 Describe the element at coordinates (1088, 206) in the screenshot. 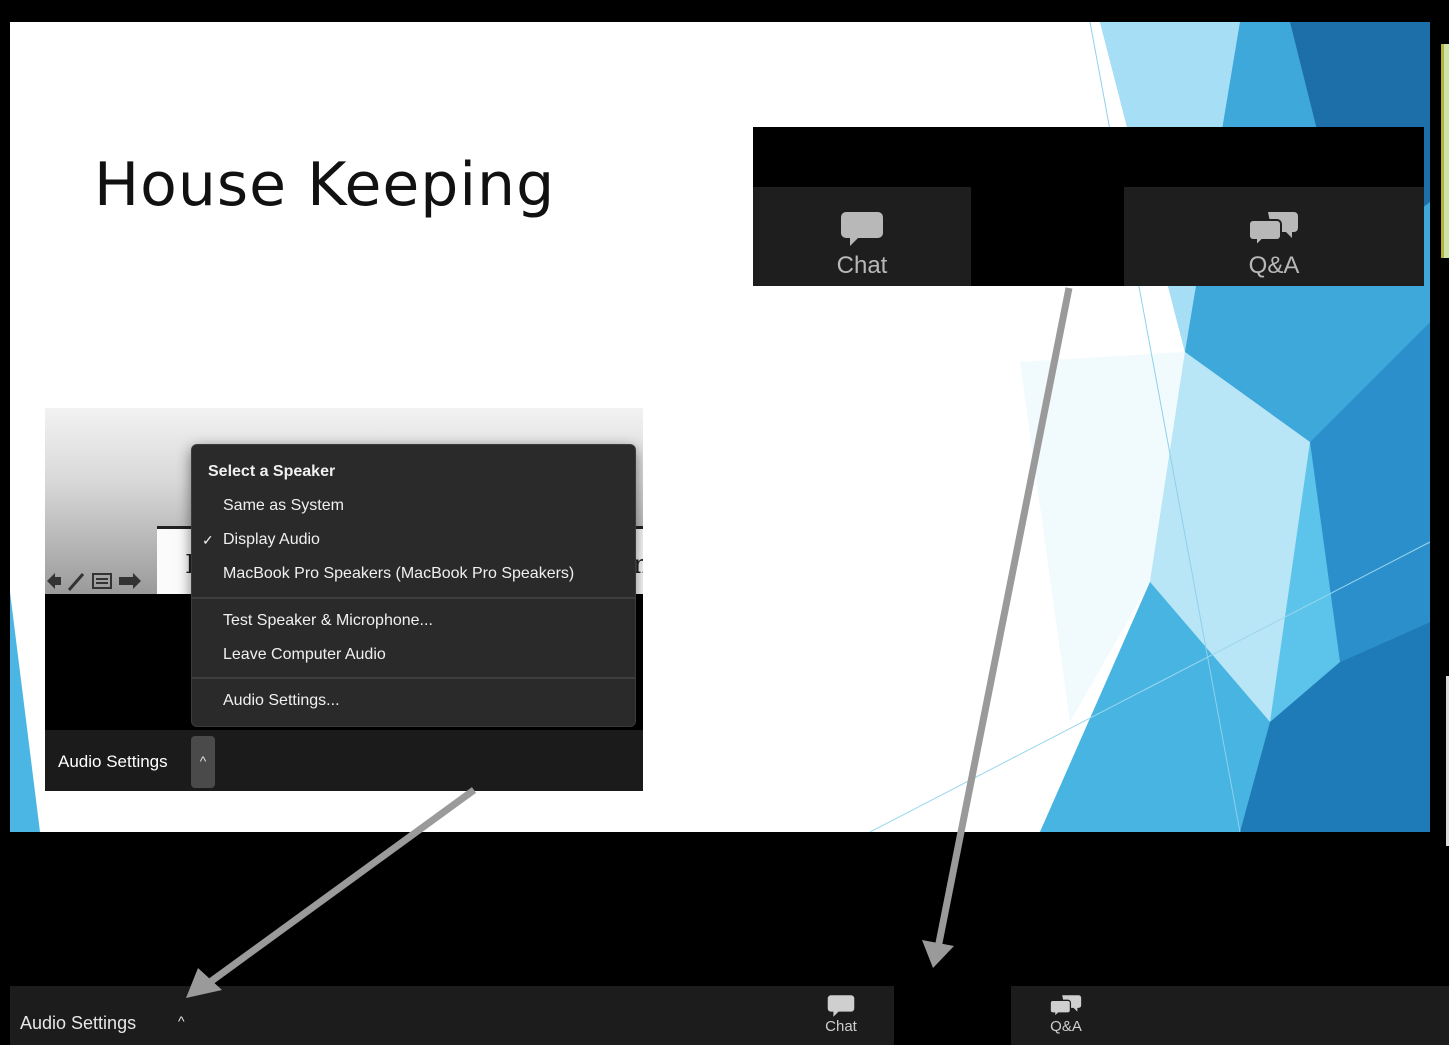

I see `callout-chat-qa: Chat Q&A` at that location.